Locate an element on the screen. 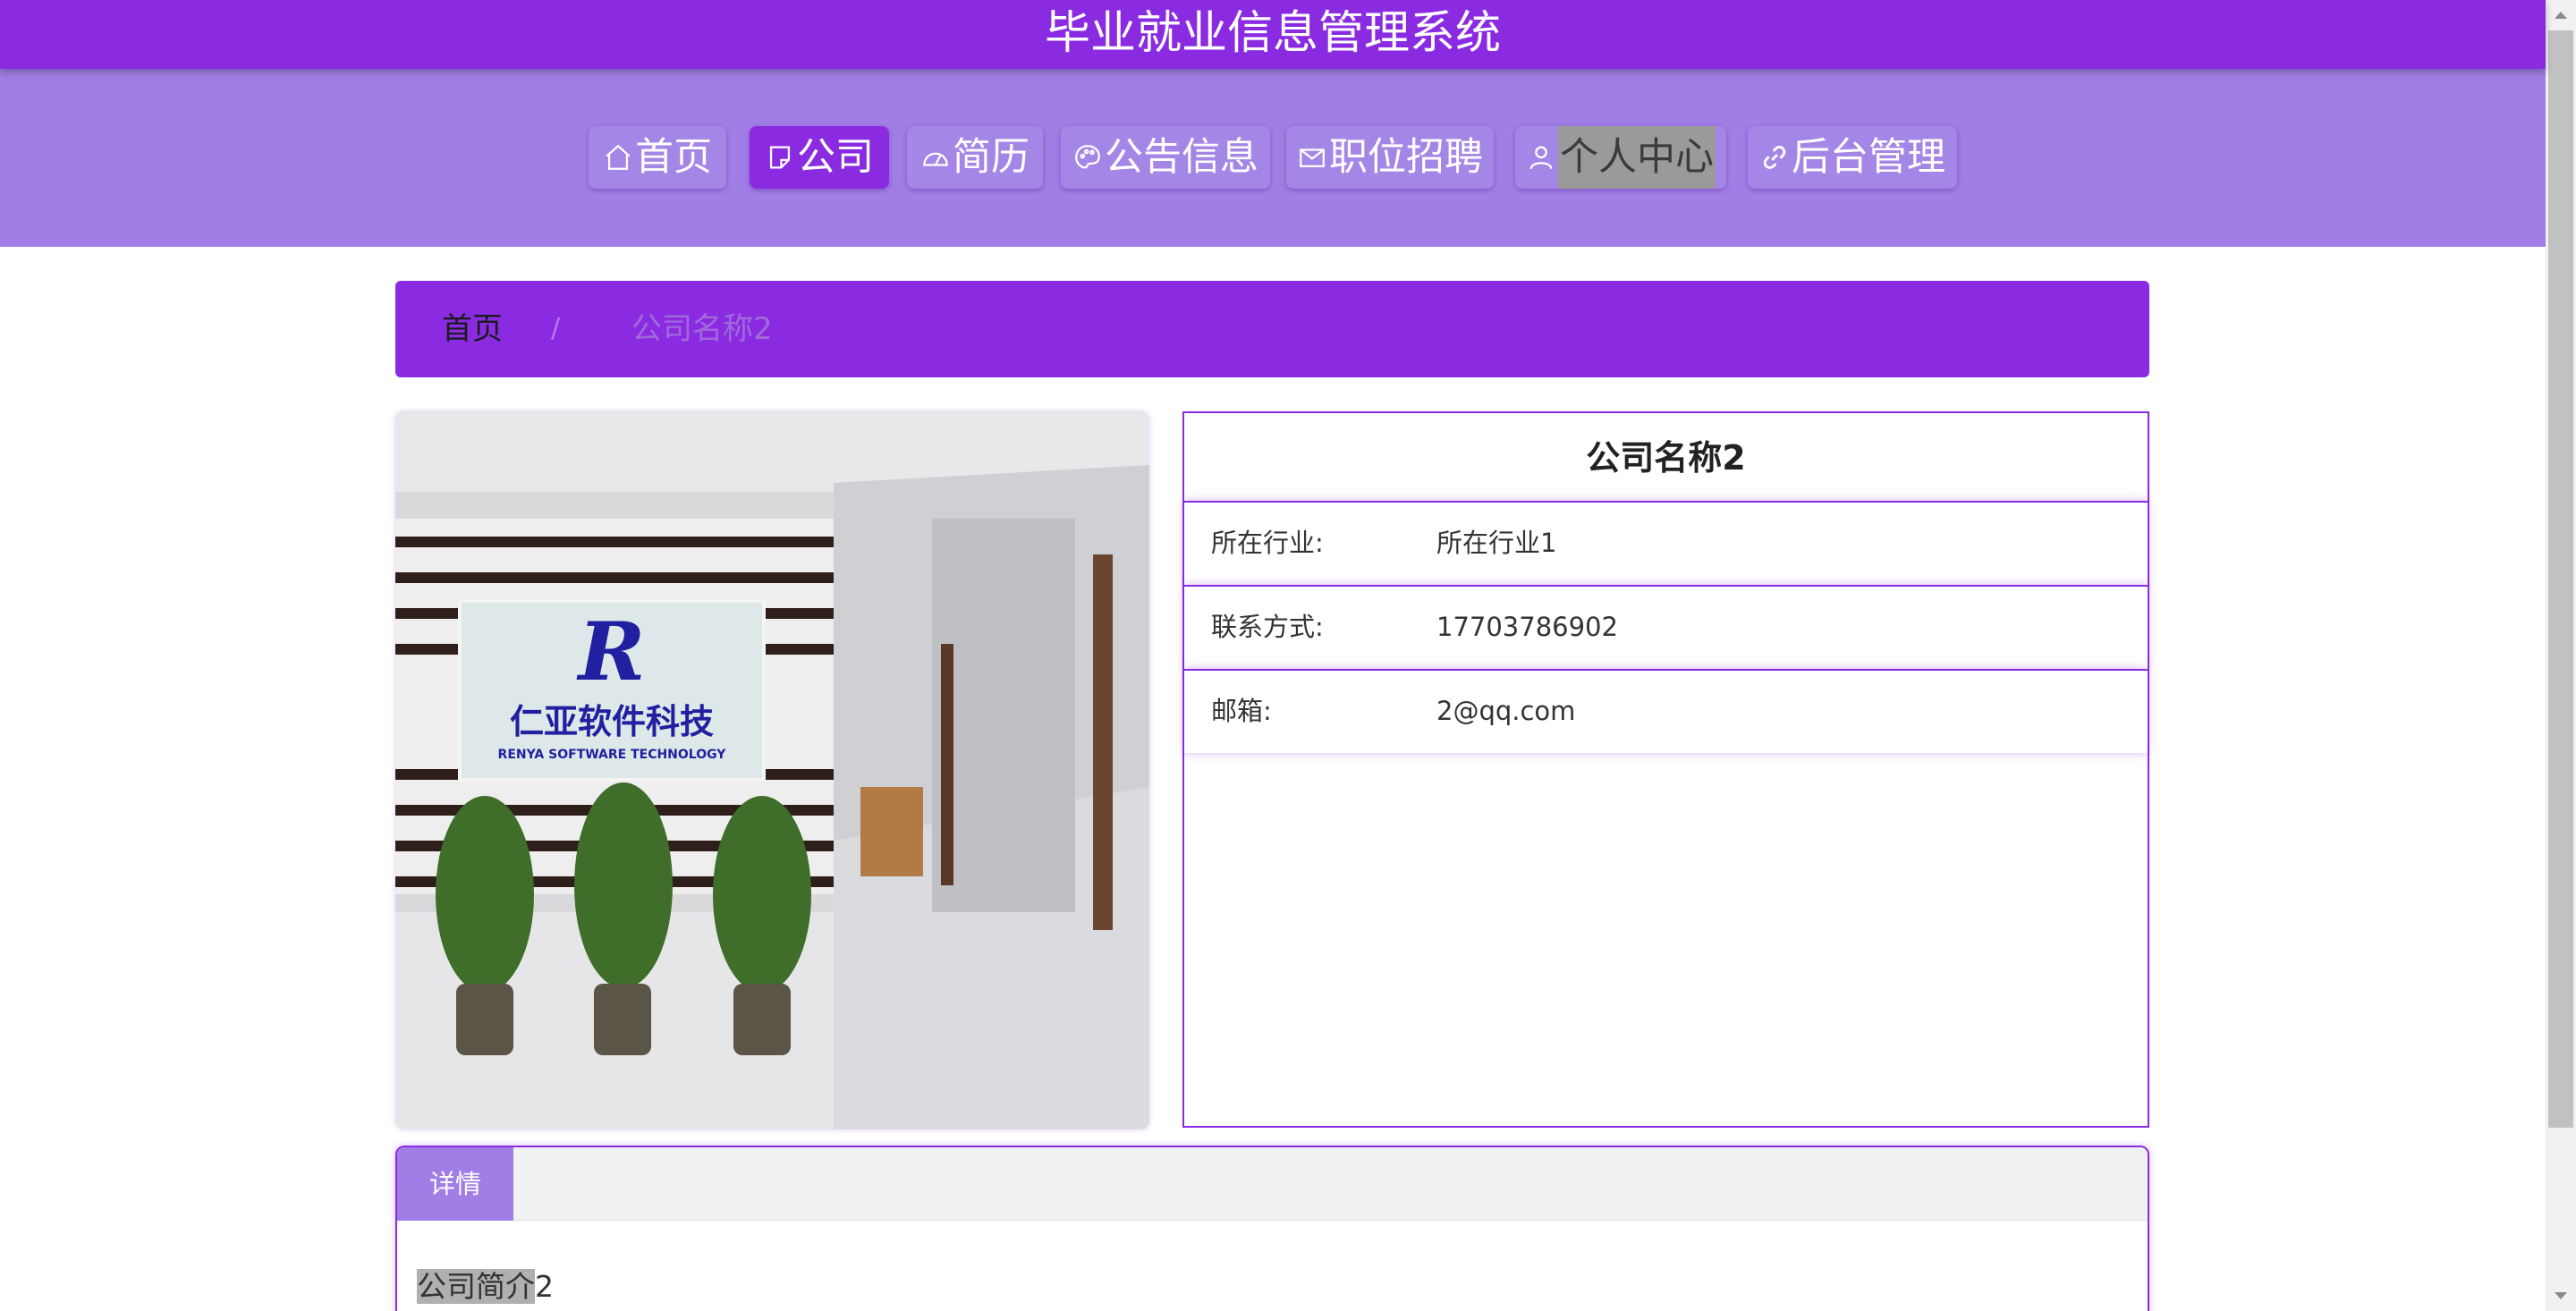 Image resolution: width=2576 pixels, height=1311 pixels. svg-text: R is located at coordinates (611, 652).